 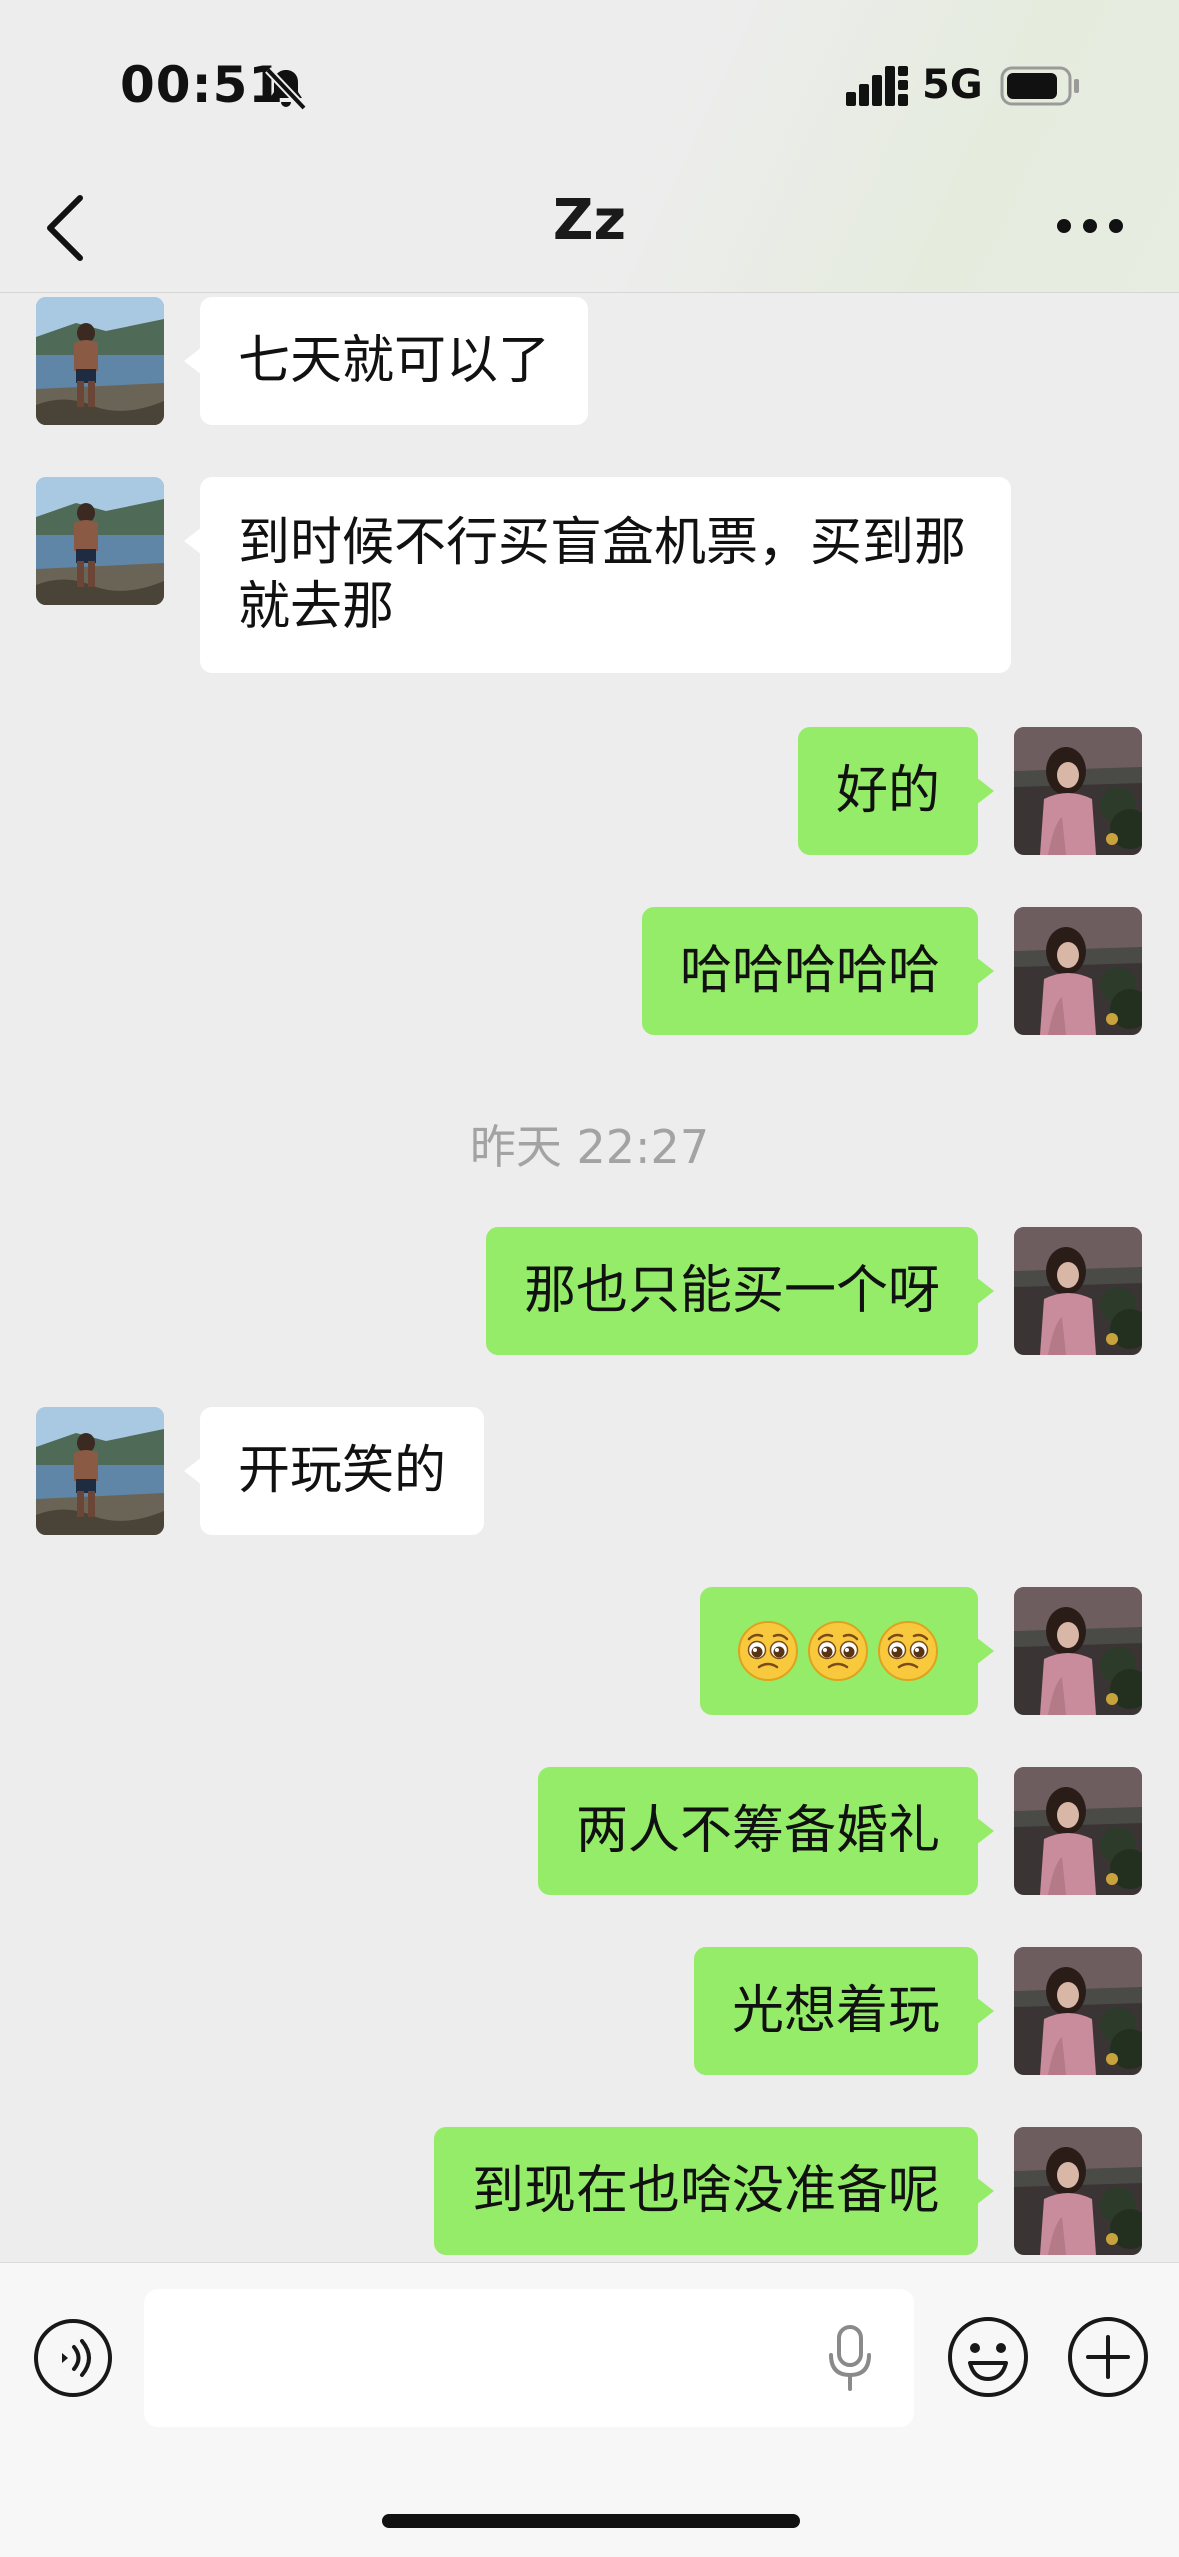 I want to click on status-time: 00:51, so click(x=202, y=85).